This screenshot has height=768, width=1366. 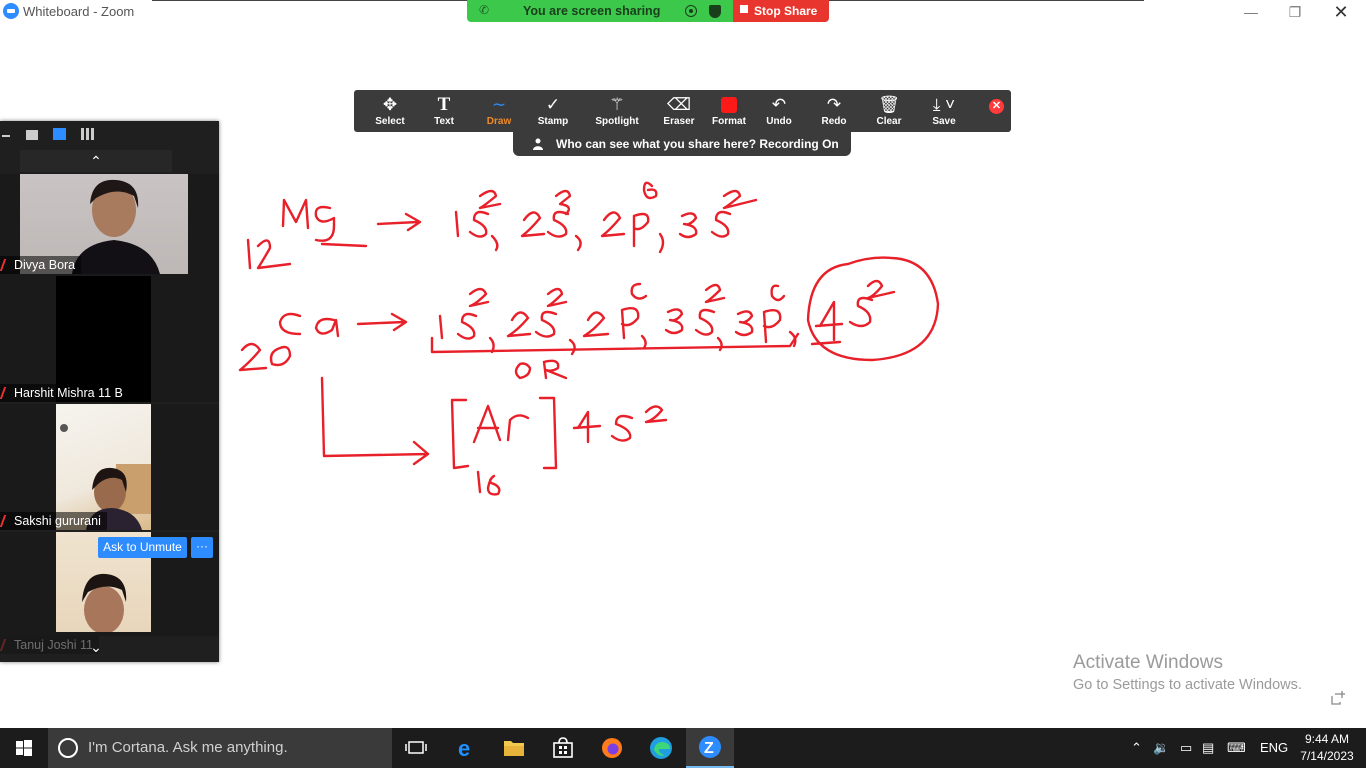 What do you see at coordinates (444, 104) in the screenshot?
I see `text-icon: T` at bounding box center [444, 104].